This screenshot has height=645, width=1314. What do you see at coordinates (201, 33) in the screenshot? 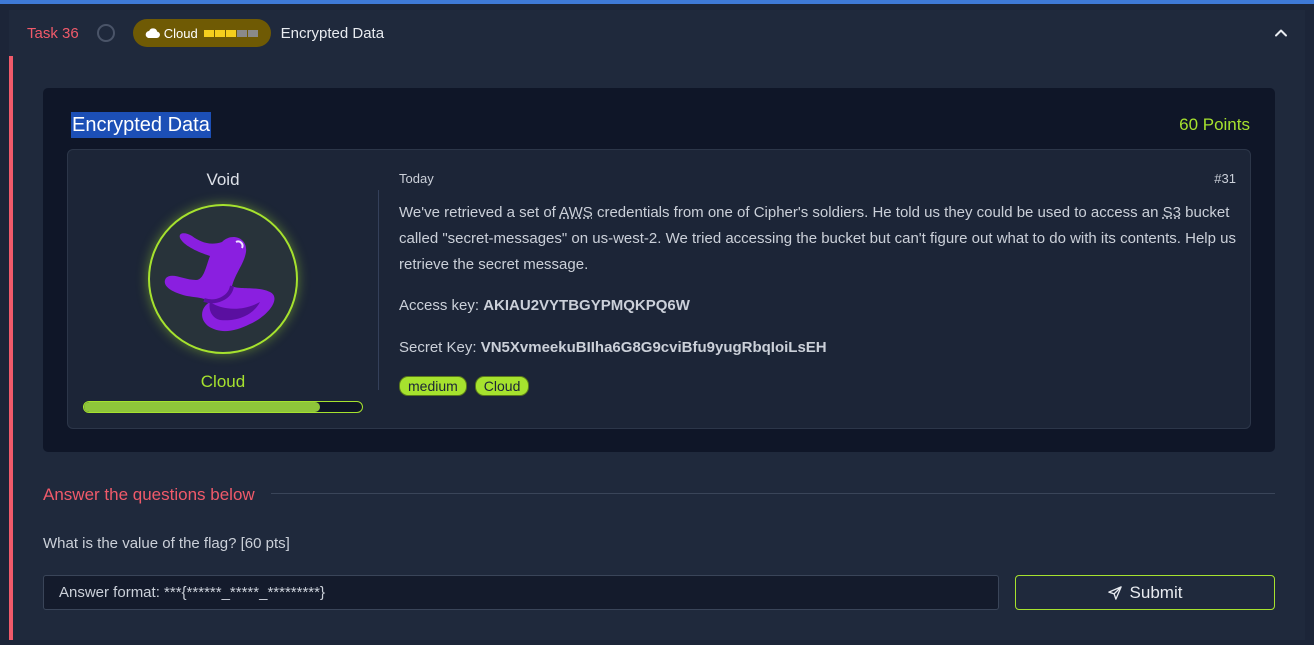
I see `category-badge: Cloud` at bounding box center [201, 33].